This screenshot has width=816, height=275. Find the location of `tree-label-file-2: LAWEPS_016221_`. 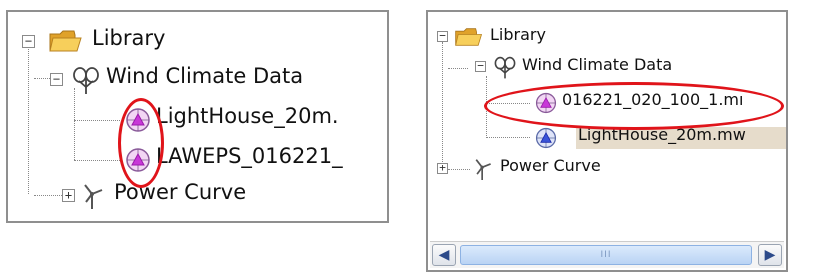

tree-label-file-2: LAWEPS_016221_ is located at coordinates (249, 156).